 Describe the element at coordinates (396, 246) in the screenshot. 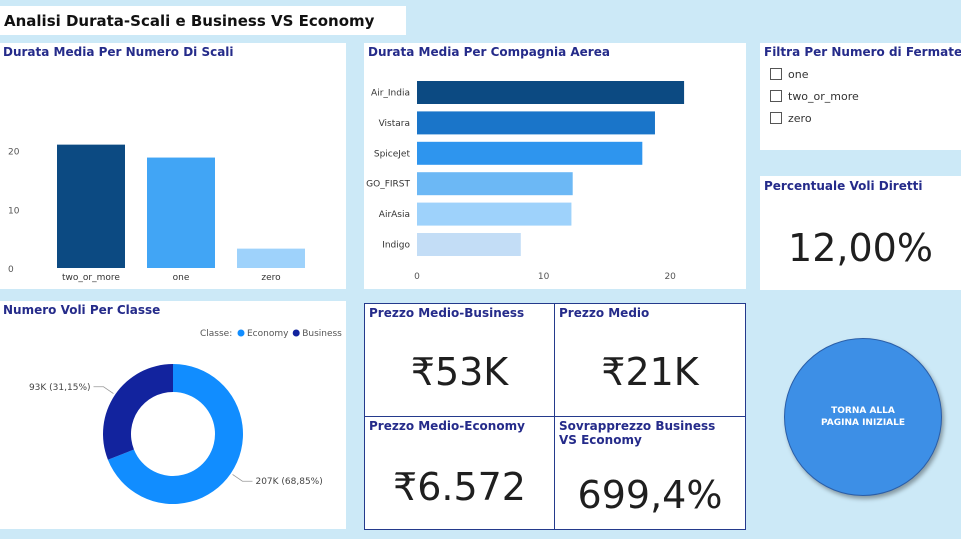

I see `y-tick-label: Indigo` at that location.